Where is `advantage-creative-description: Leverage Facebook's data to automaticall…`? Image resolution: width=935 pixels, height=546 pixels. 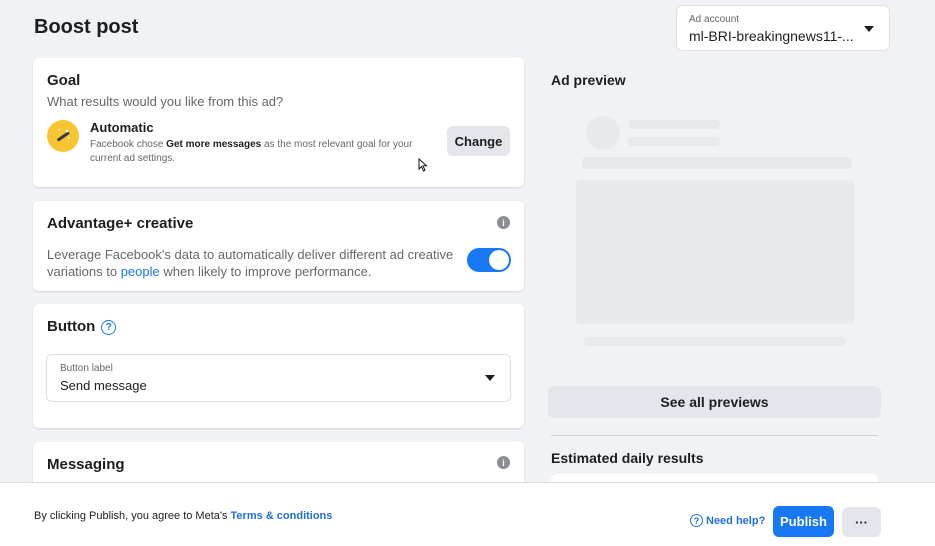 advantage-creative-description: Leverage Facebook's data to automaticall… is located at coordinates (250, 263).